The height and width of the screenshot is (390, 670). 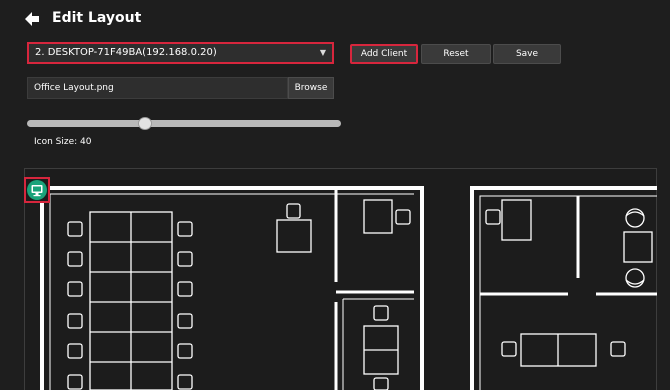 What do you see at coordinates (322, 52) in the screenshot?
I see `caret-down-icon: ▼` at bounding box center [322, 52].